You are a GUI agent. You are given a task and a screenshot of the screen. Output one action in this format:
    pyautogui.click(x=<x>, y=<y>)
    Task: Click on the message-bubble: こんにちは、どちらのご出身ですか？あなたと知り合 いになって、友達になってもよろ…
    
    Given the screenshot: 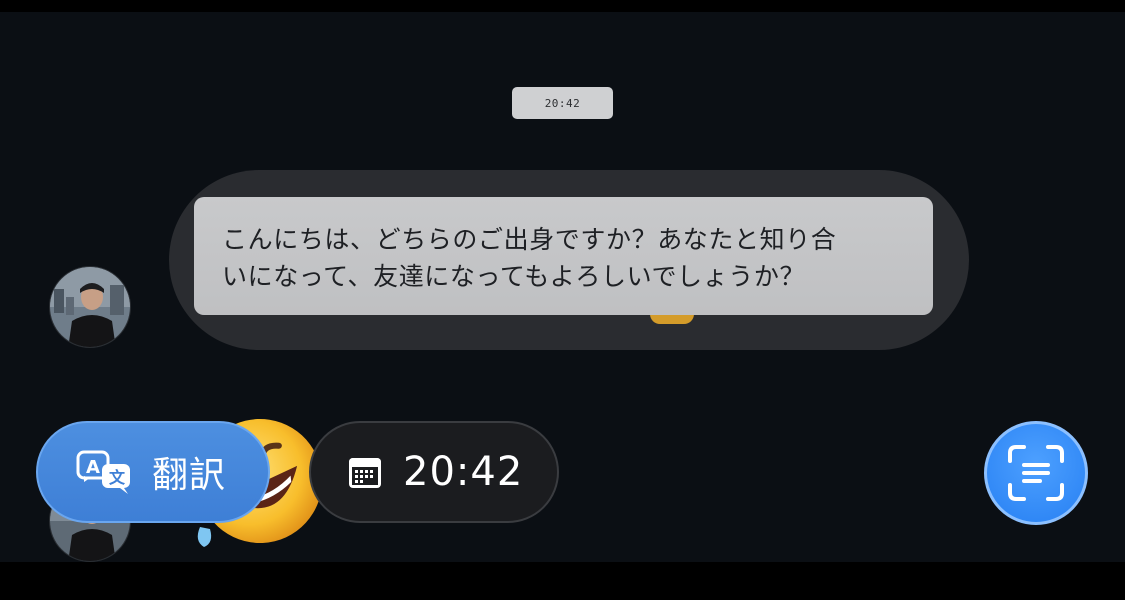 What is the action you would take?
    pyautogui.click(x=563, y=256)
    